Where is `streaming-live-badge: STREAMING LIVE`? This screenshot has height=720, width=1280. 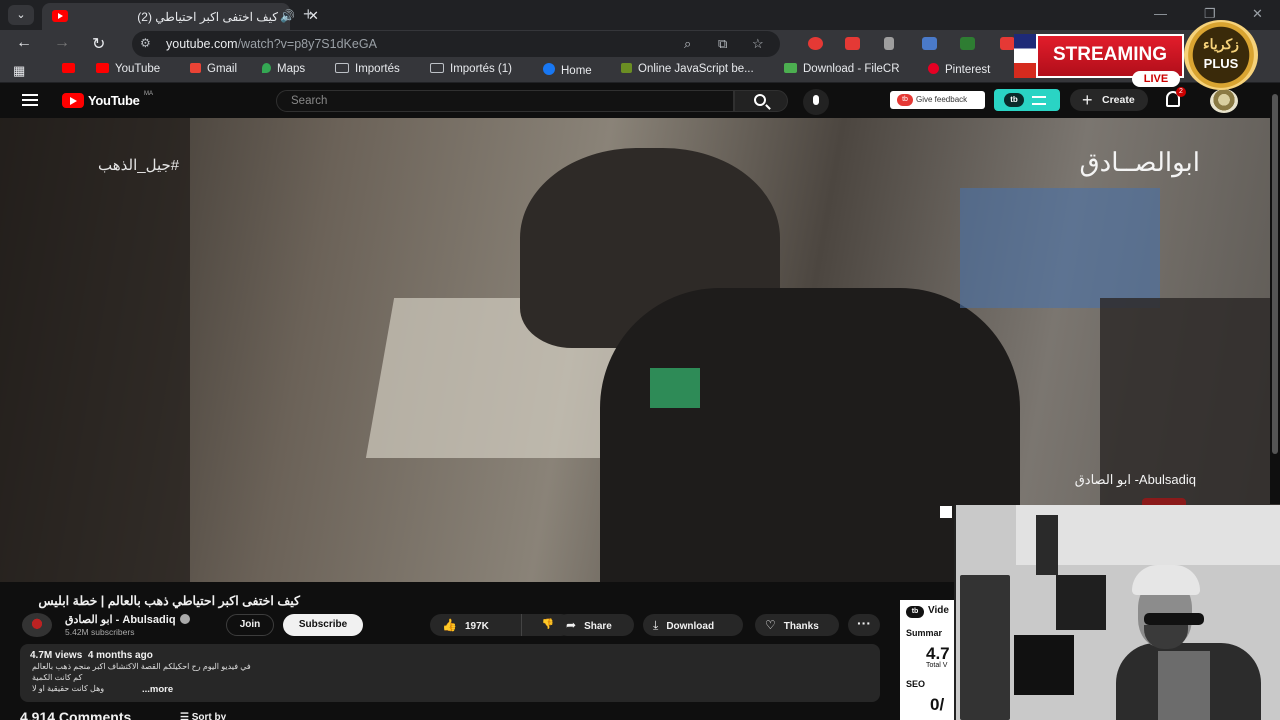 streaming-live-badge: STREAMING LIVE is located at coordinates (1099, 60).